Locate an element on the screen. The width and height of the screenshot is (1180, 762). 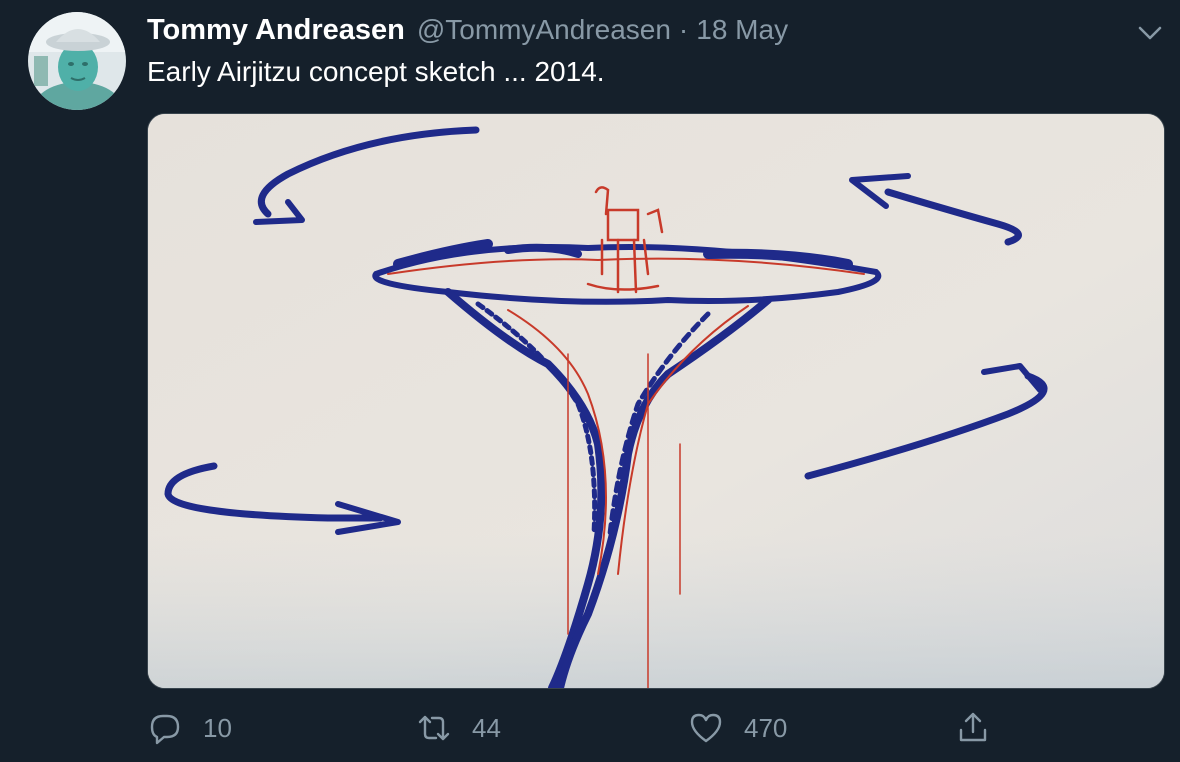
avatar-image is located at coordinates (77, 61).